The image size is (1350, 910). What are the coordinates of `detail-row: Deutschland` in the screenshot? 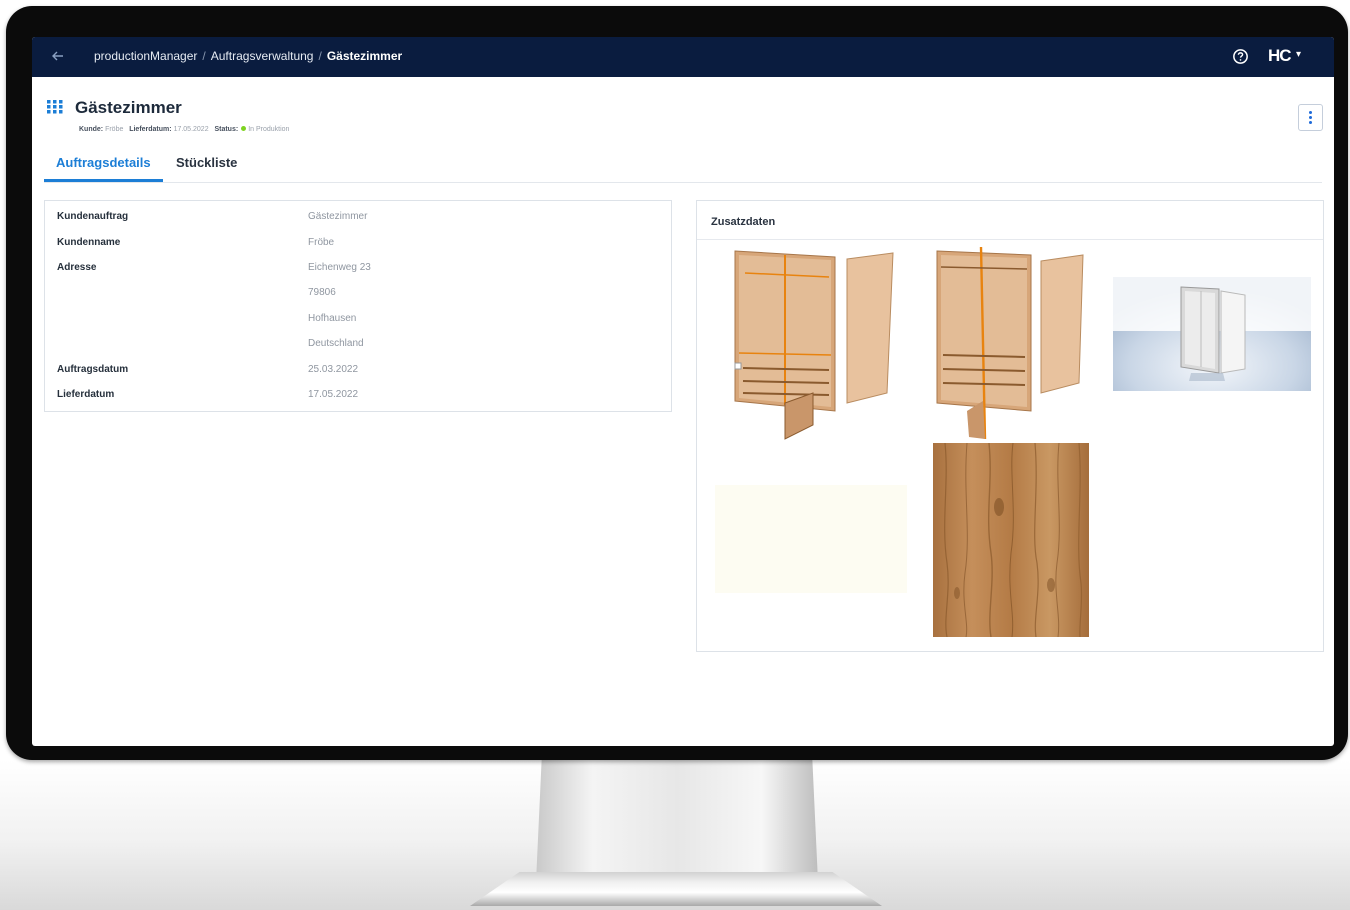 It's located at (358, 344).